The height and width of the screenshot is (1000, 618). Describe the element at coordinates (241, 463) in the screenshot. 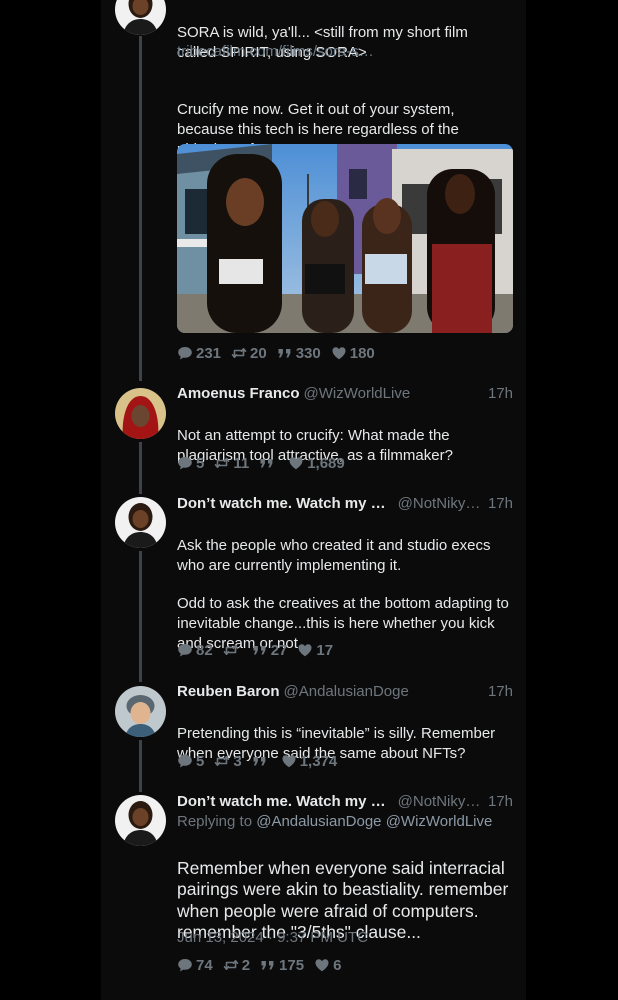

I see `retweet-count: 11` at that location.